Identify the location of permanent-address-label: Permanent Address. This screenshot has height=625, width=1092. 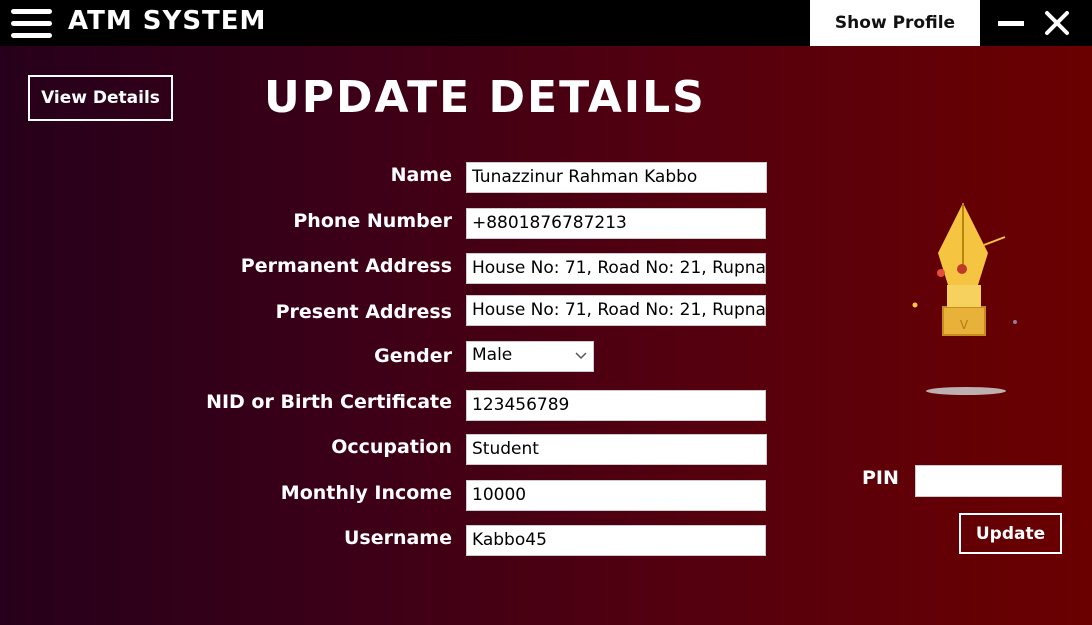
(346, 266).